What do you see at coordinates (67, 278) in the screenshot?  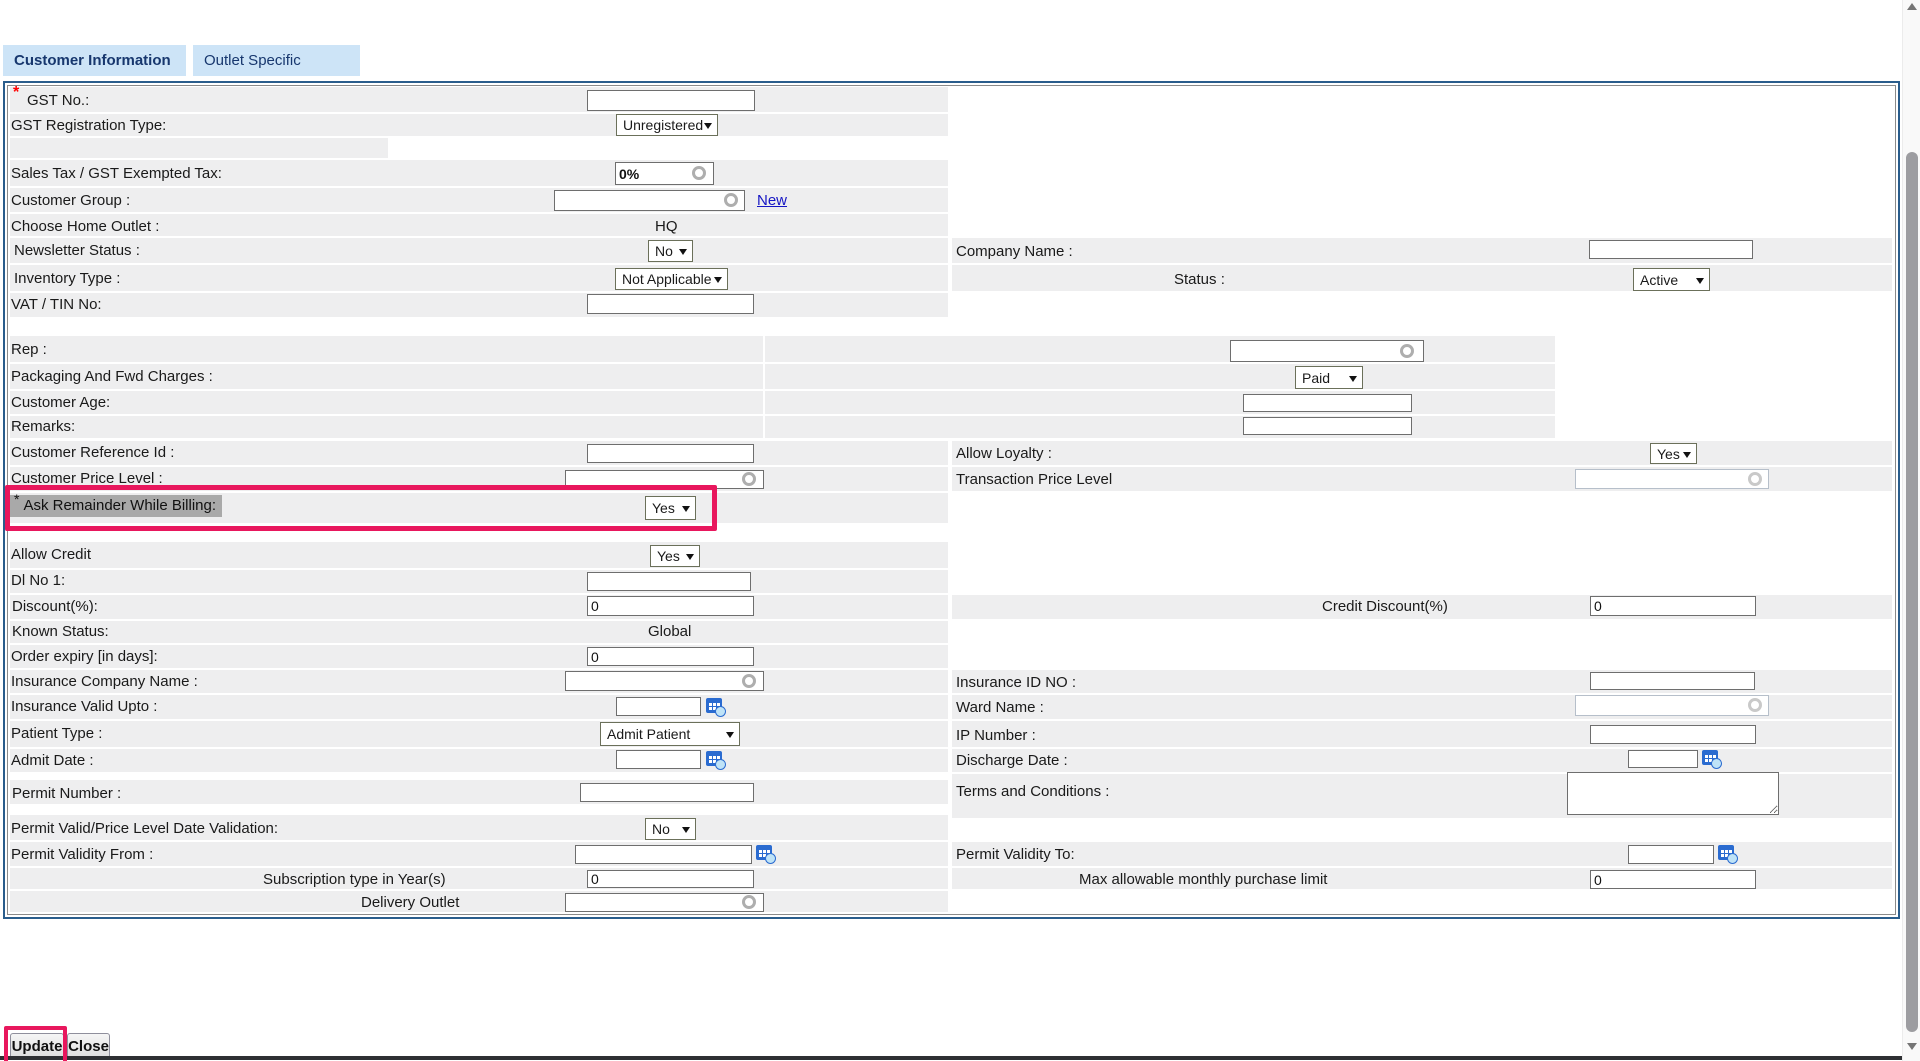 I see `inventory-type-label: Inventory Type :` at bounding box center [67, 278].